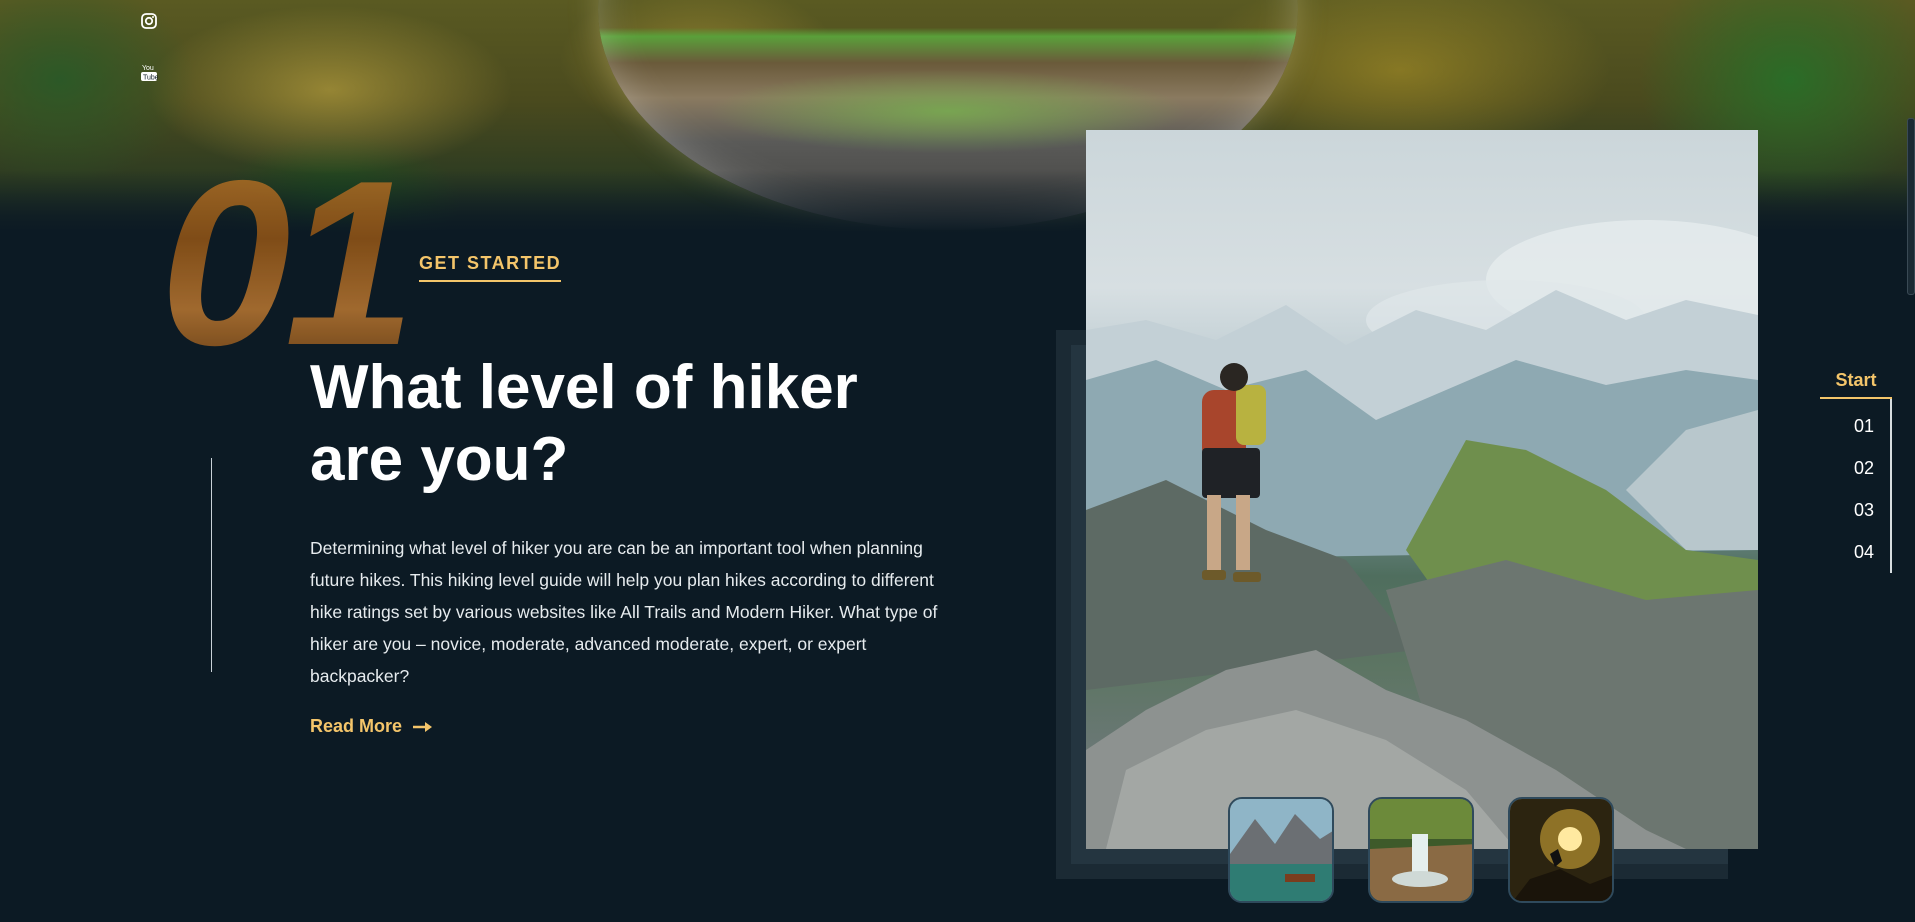 The width and height of the screenshot is (1915, 922). What do you see at coordinates (148, 68) in the screenshot?
I see `svg-text: You` at bounding box center [148, 68].